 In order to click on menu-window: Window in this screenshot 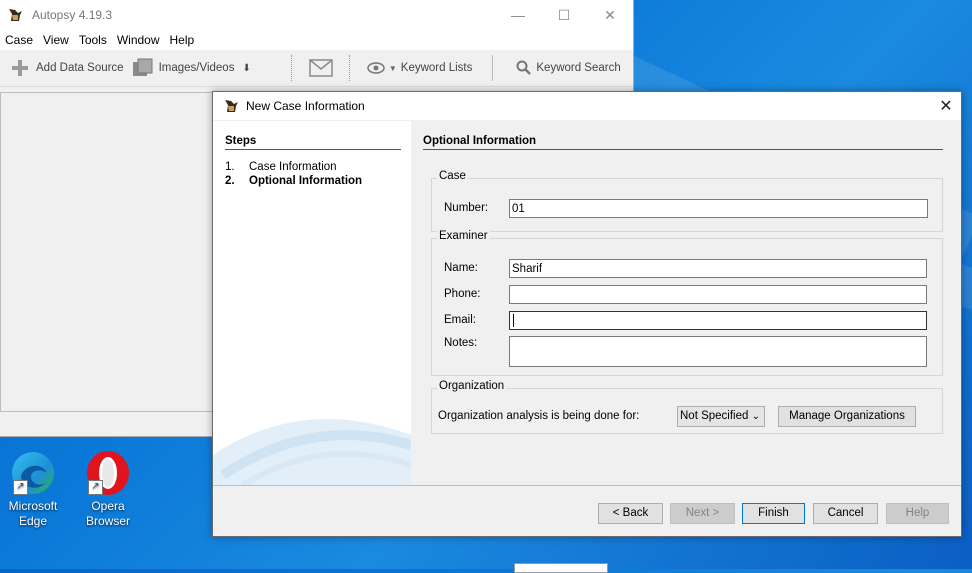, I will do `click(138, 40)`.